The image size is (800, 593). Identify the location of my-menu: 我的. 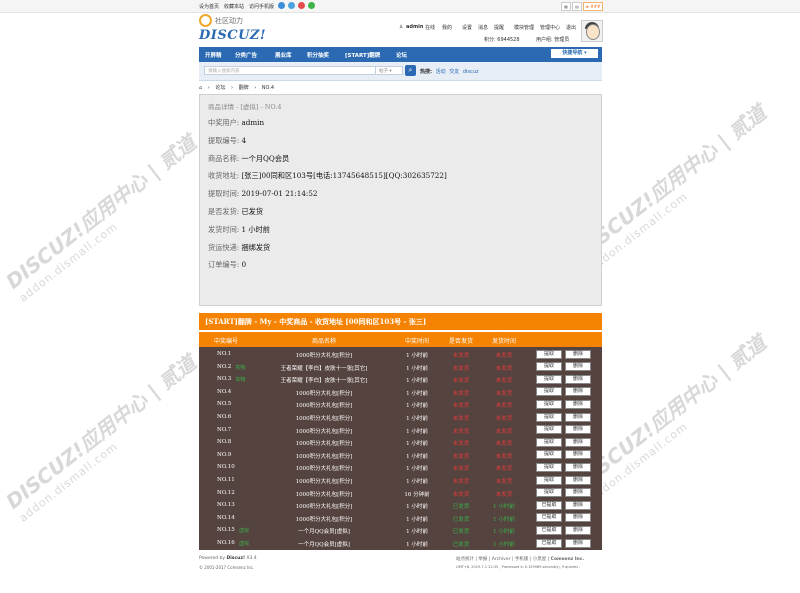
(447, 27).